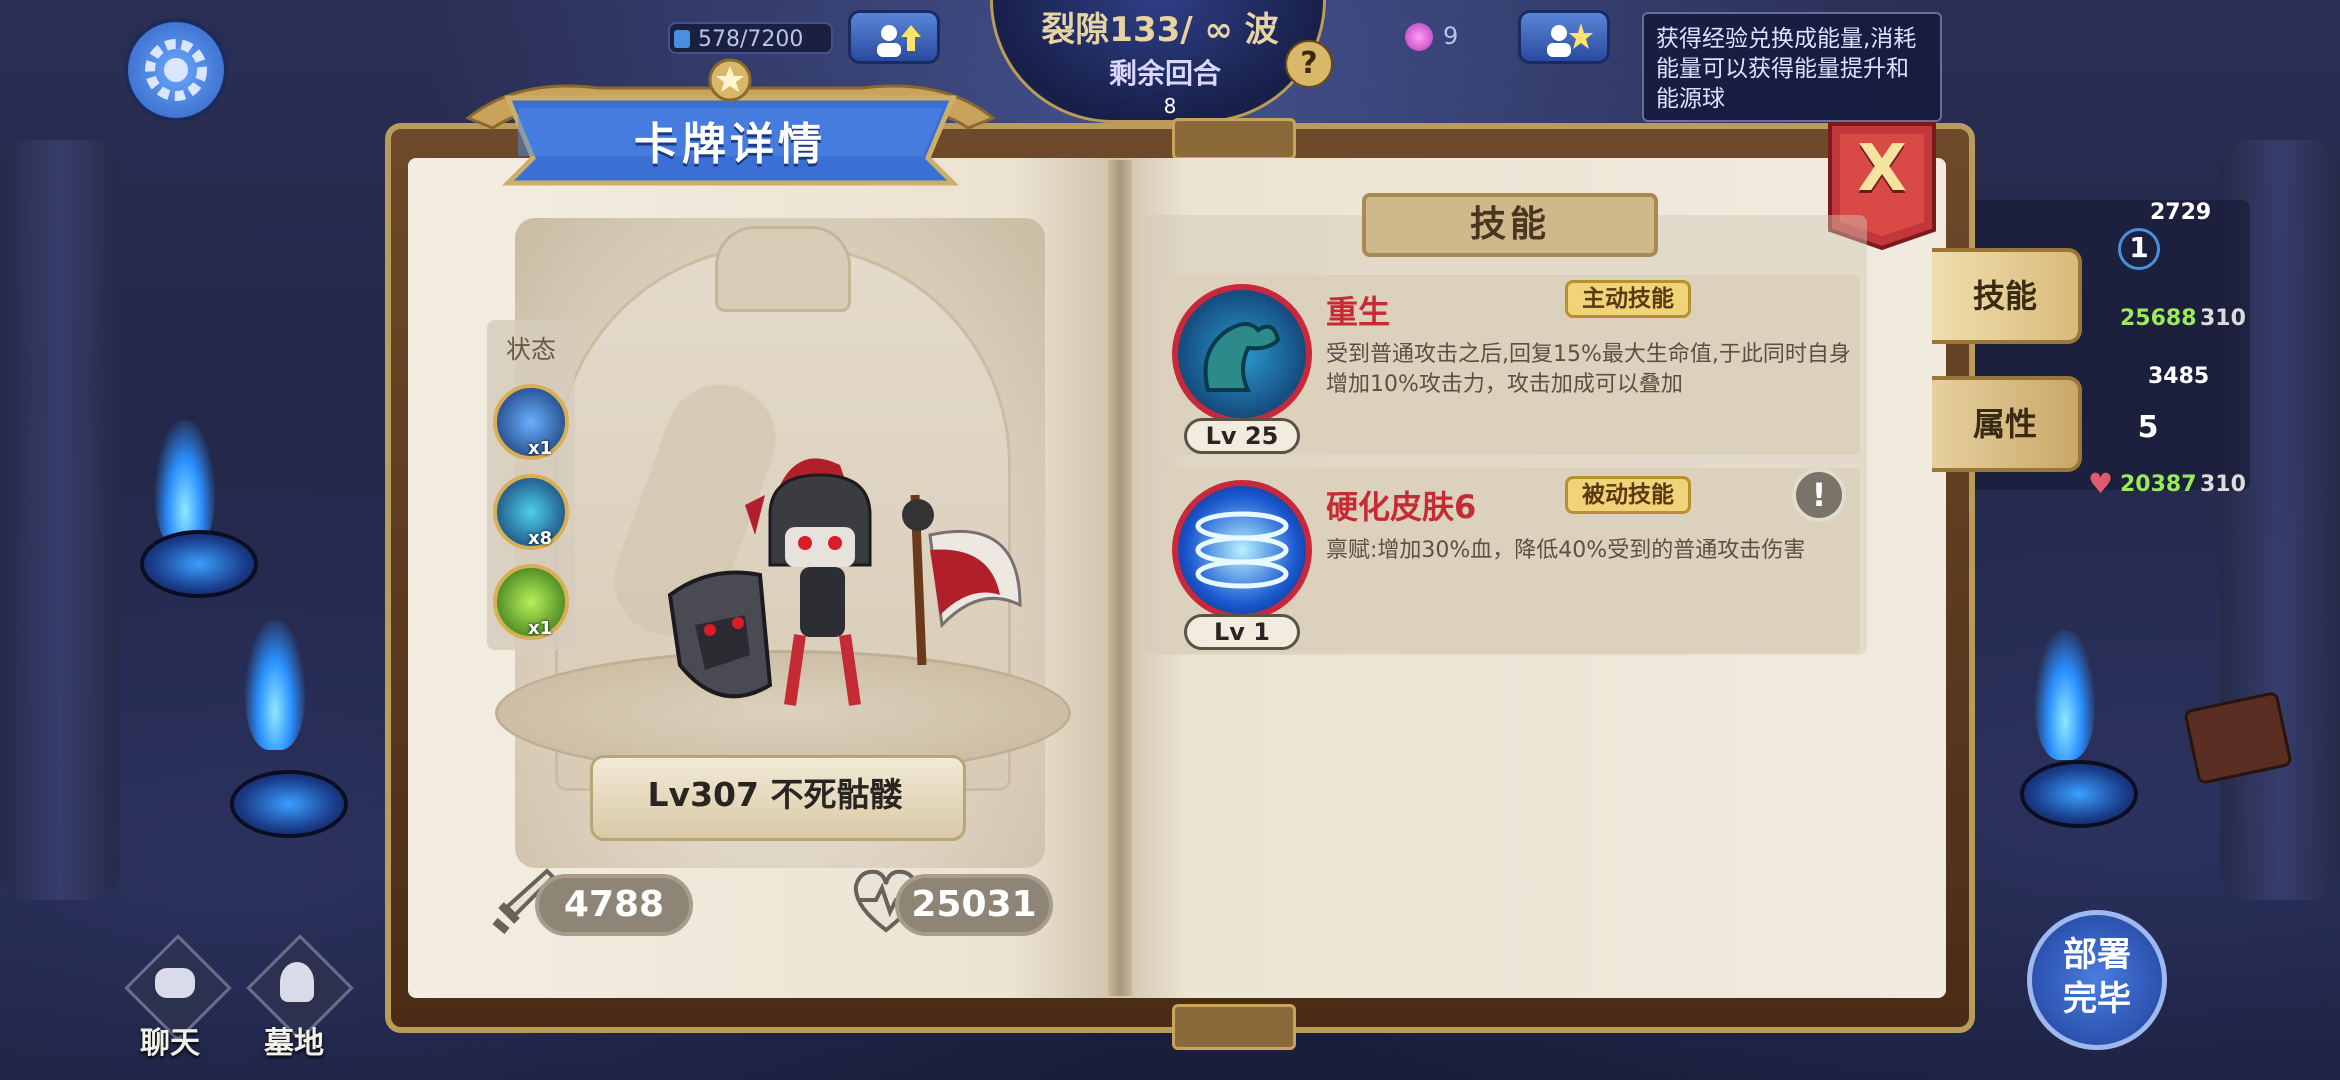 This screenshot has width=2340, height=1080. Describe the element at coordinates (1120, 578) in the screenshot. I see `book-spine` at that location.